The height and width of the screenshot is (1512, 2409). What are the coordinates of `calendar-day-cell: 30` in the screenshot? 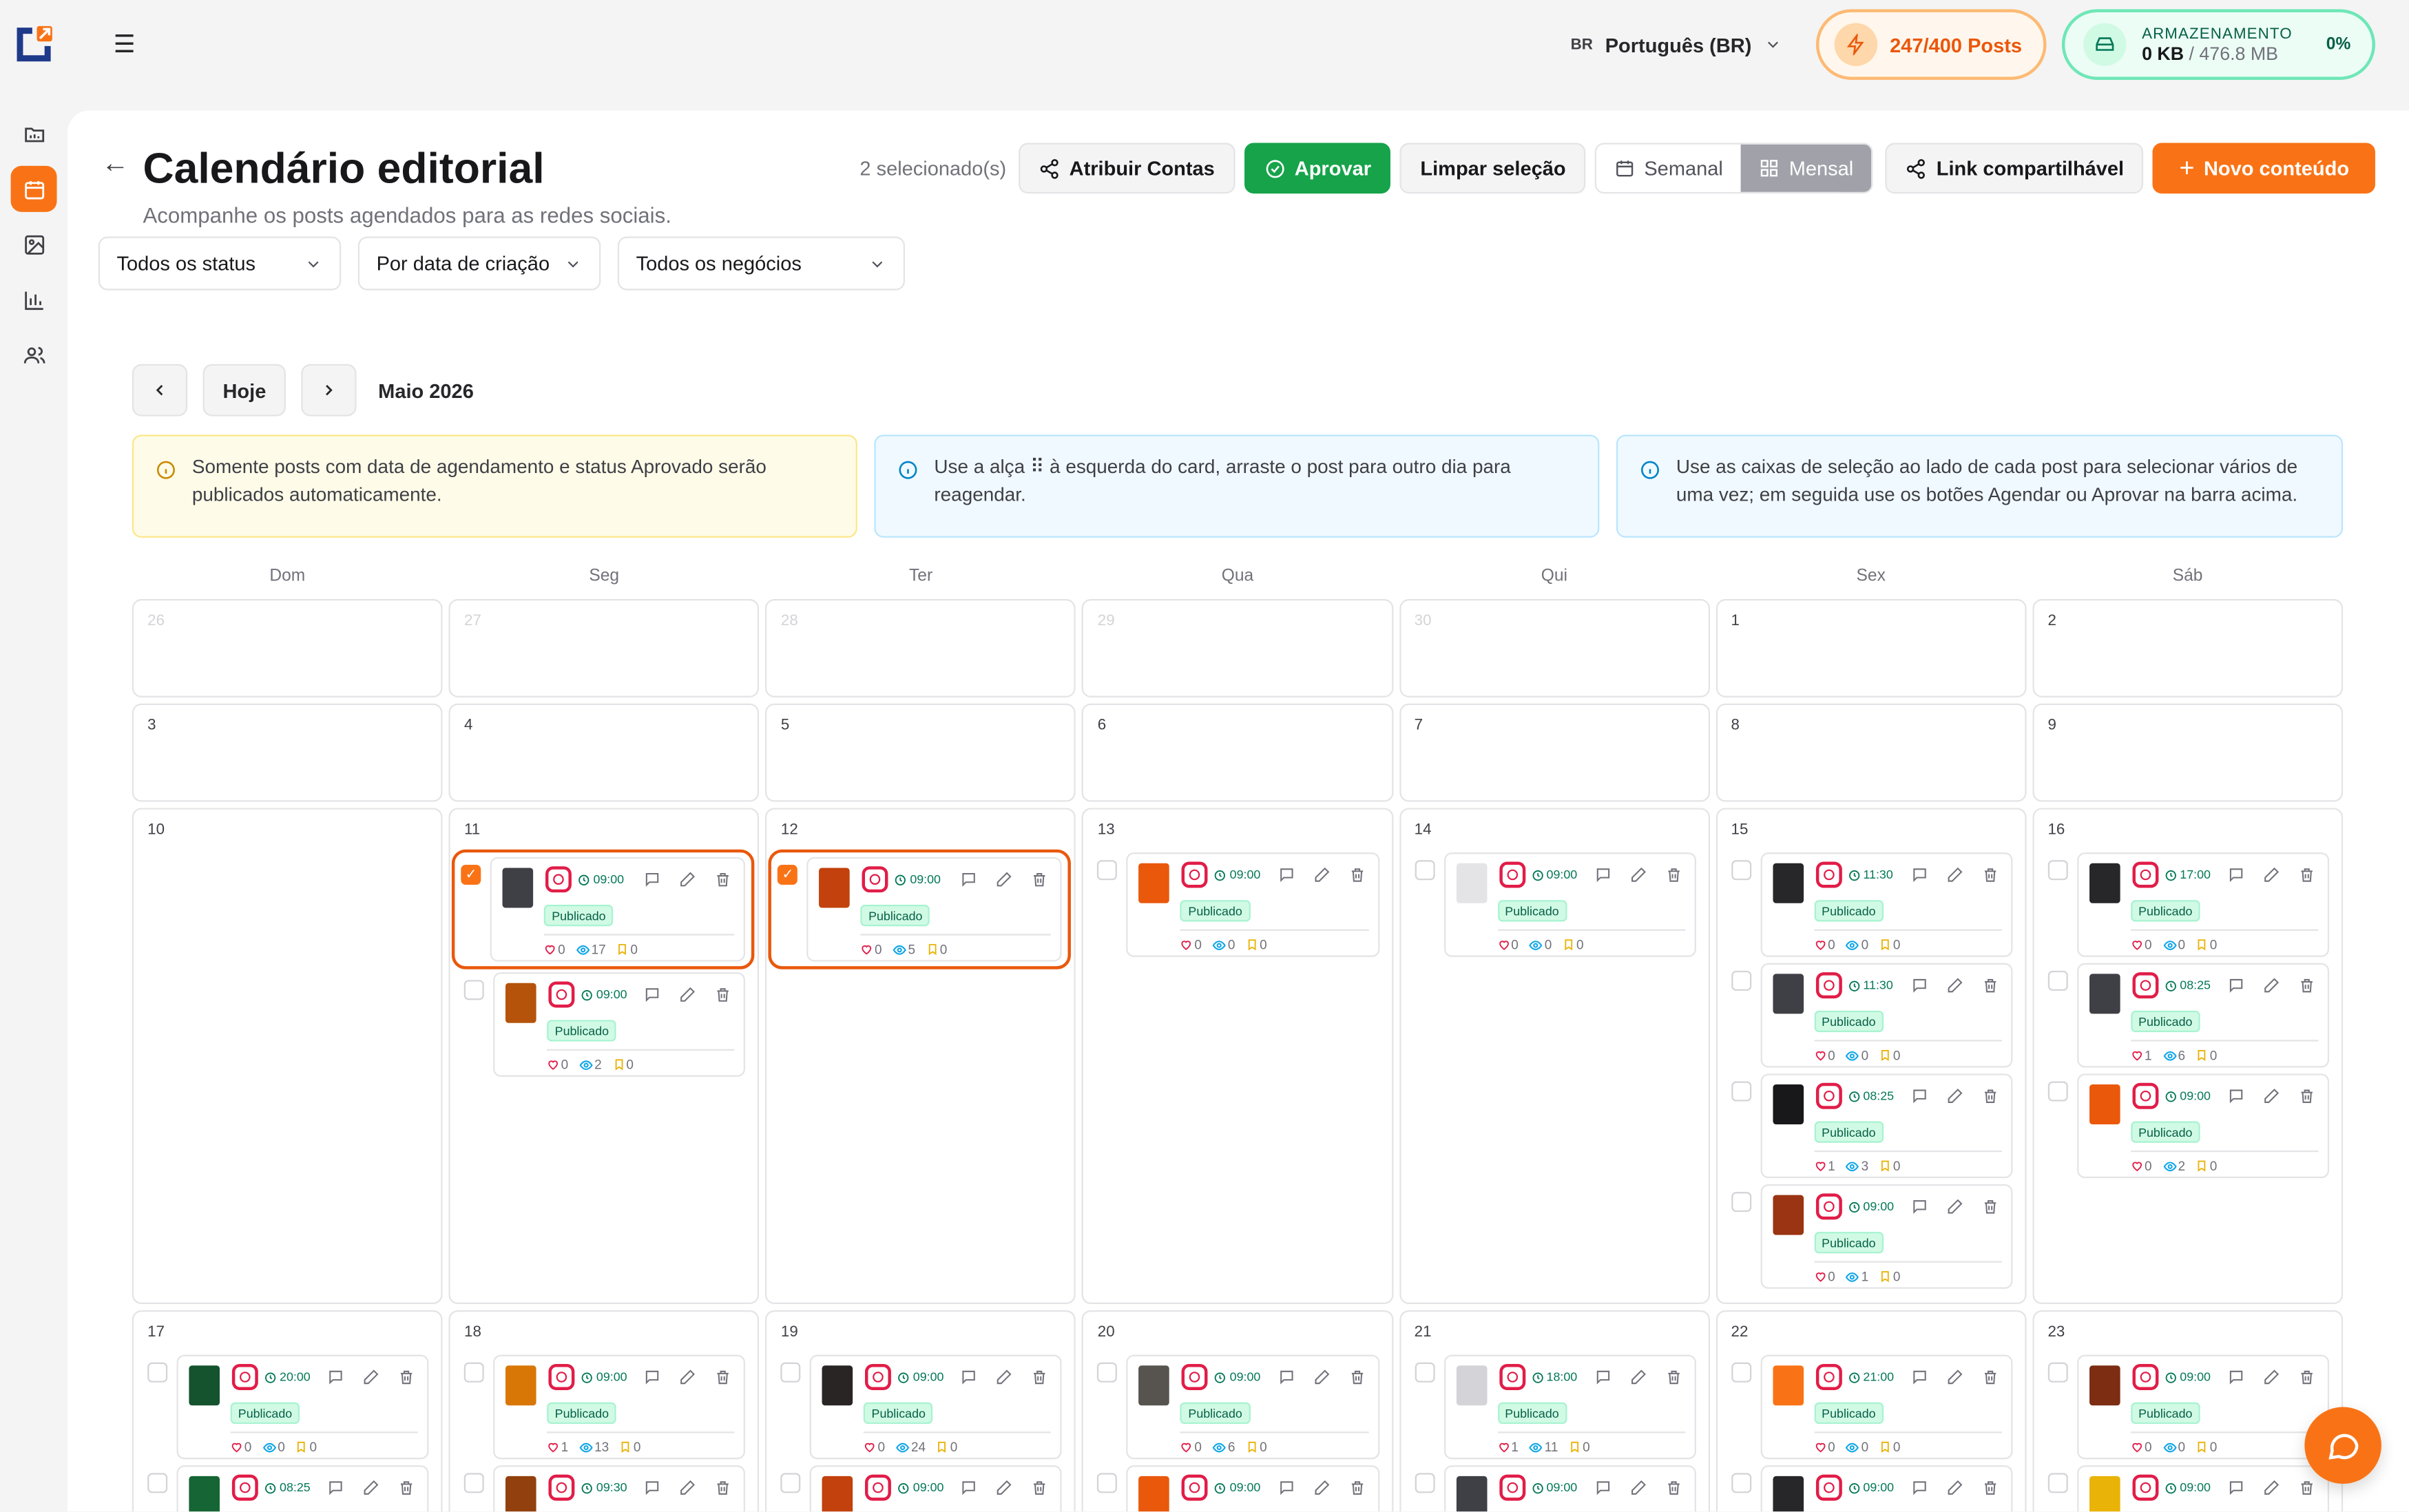 It's located at (1554, 648).